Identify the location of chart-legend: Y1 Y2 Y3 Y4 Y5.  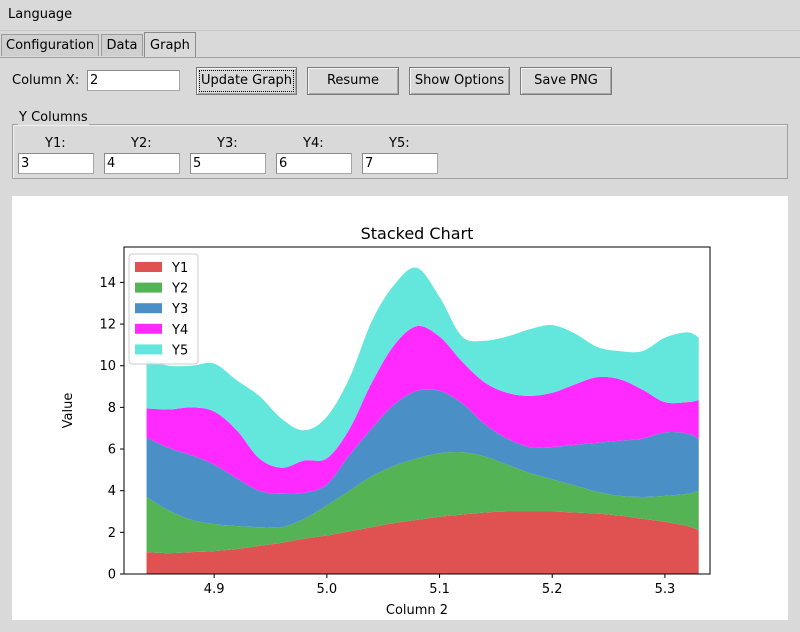
(163, 309).